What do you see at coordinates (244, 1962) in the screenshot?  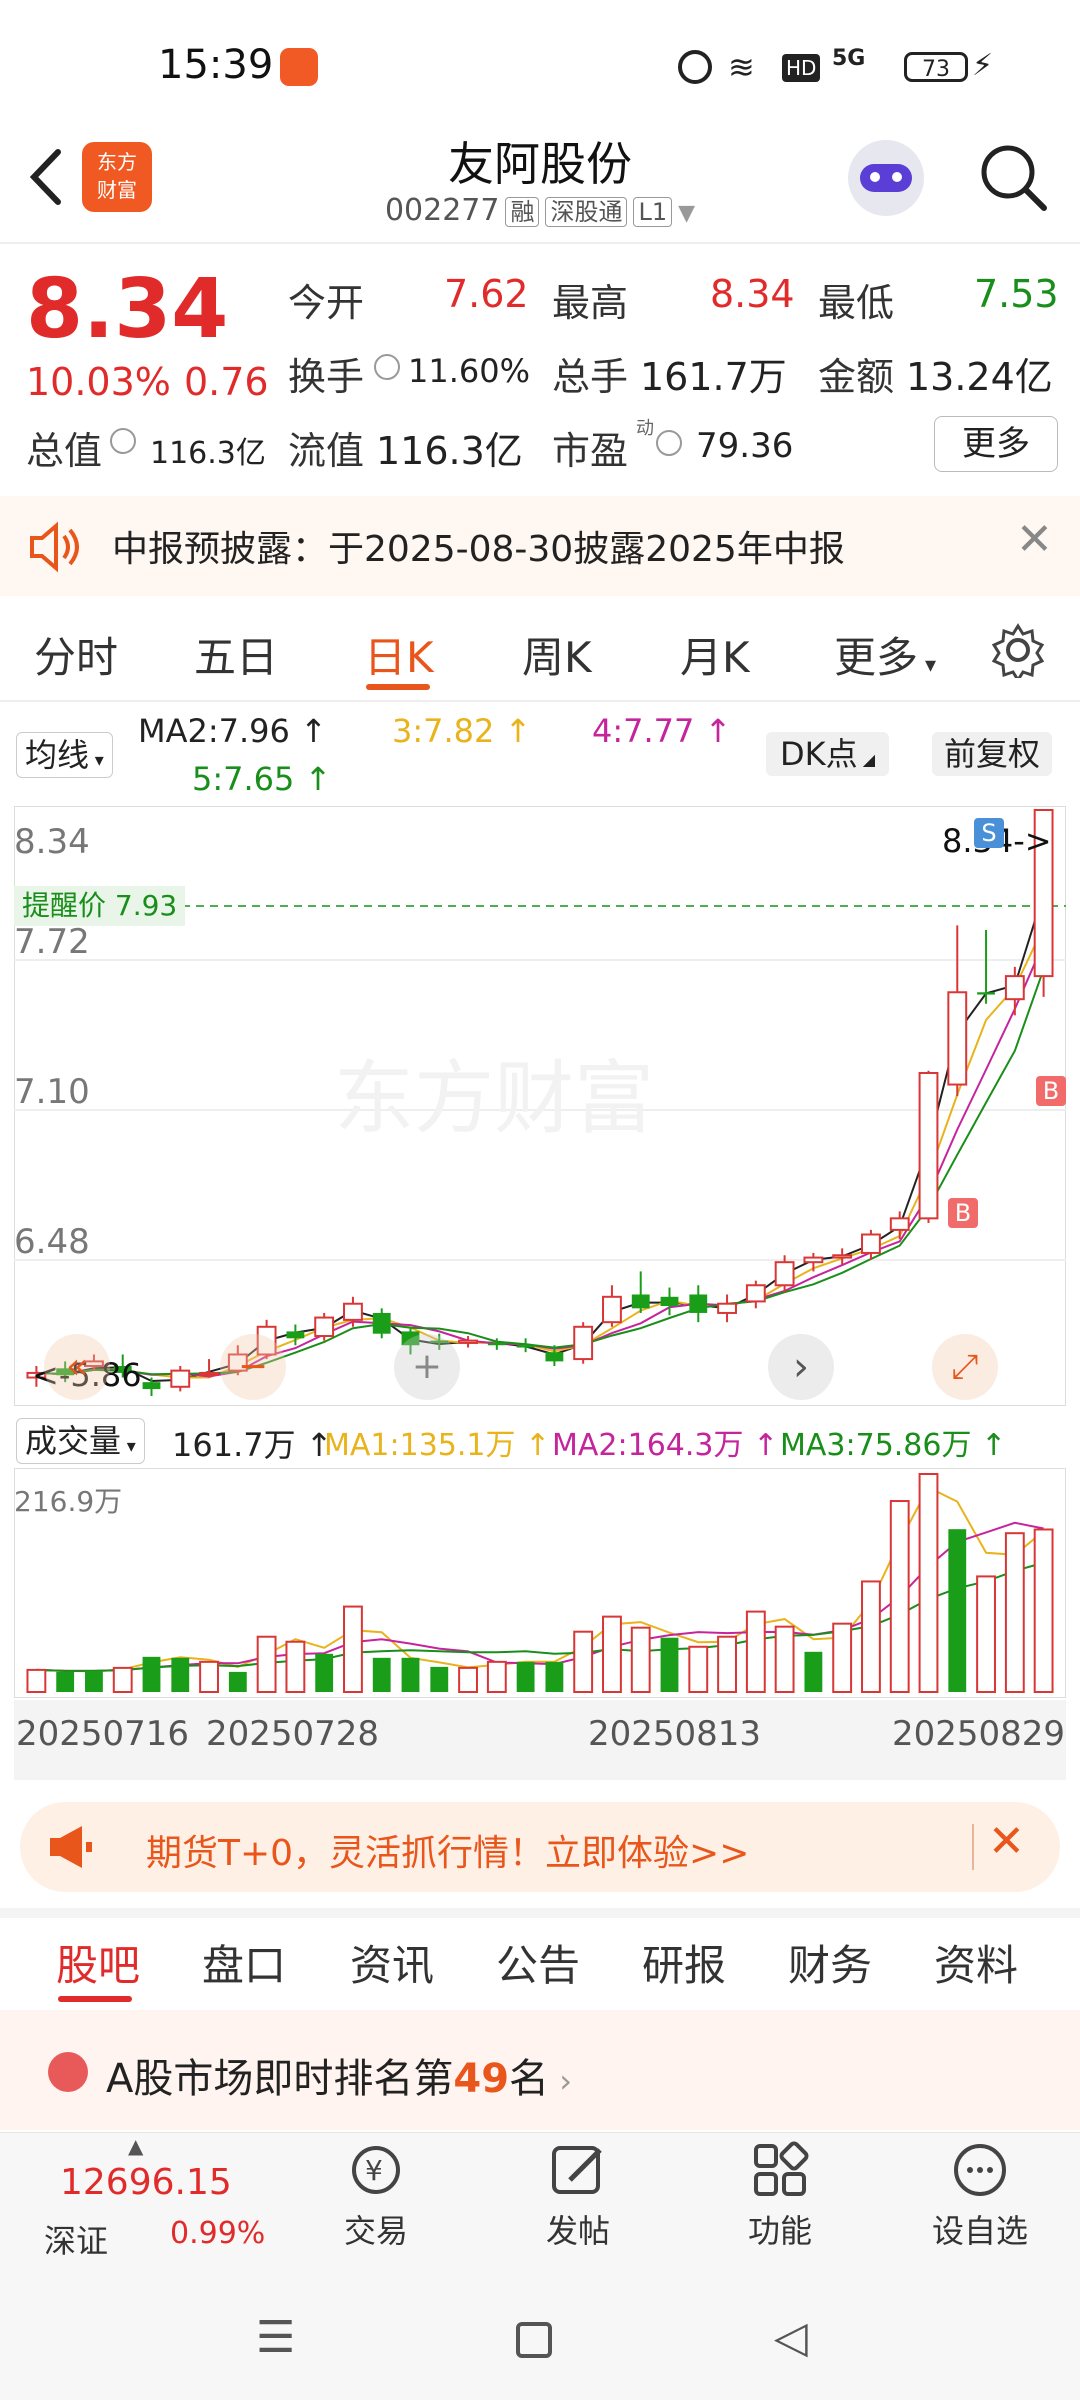 I see `tab-orderbook: 盘口` at bounding box center [244, 1962].